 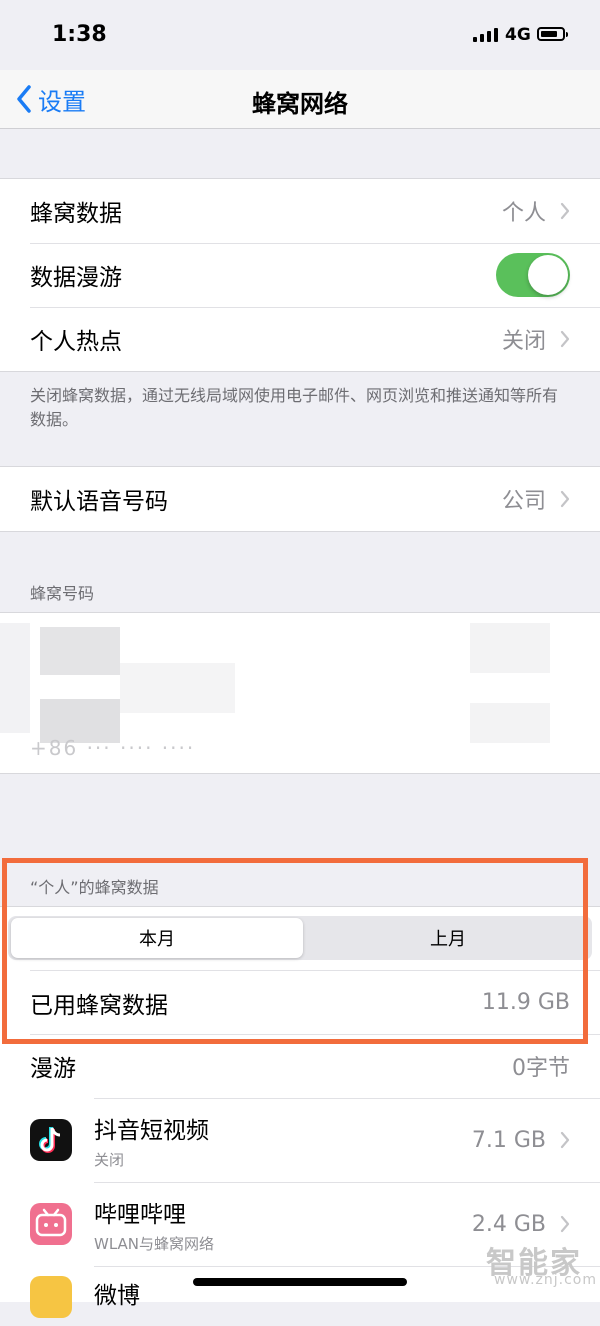 I want to click on default-voice-label: 默认语音号码, so click(x=99, y=502).